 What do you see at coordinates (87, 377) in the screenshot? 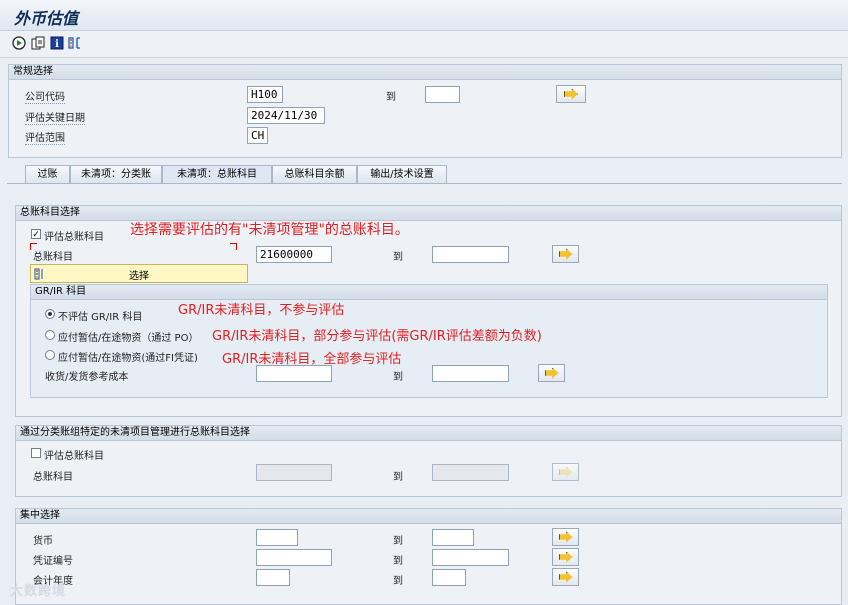
I see `reference-cost-label: 收货/发货参考成本` at bounding box center [87, 377].